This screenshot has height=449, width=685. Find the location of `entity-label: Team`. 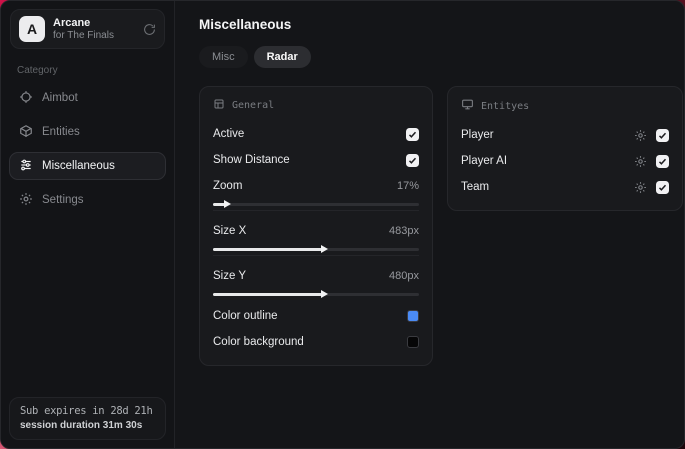

entity-label: Team is located at coordinates (475, 187).